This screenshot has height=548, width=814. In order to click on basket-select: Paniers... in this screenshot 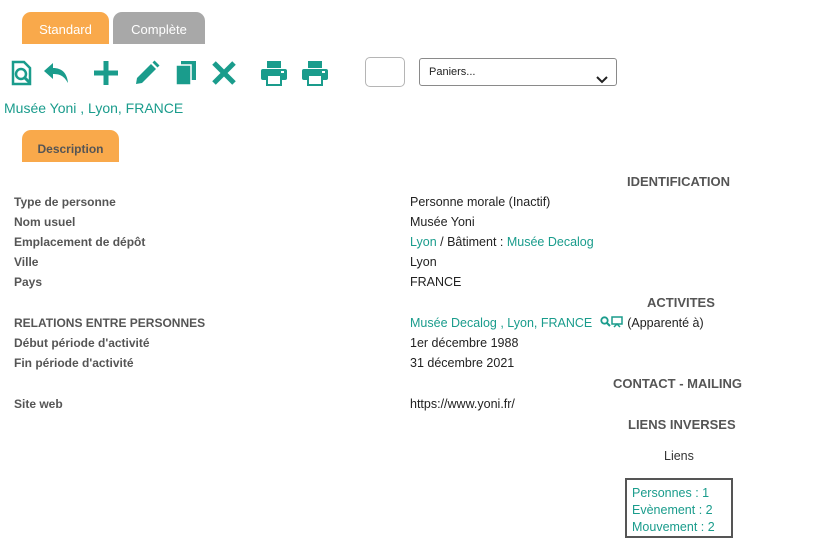, I will do `click(518, 72)`.